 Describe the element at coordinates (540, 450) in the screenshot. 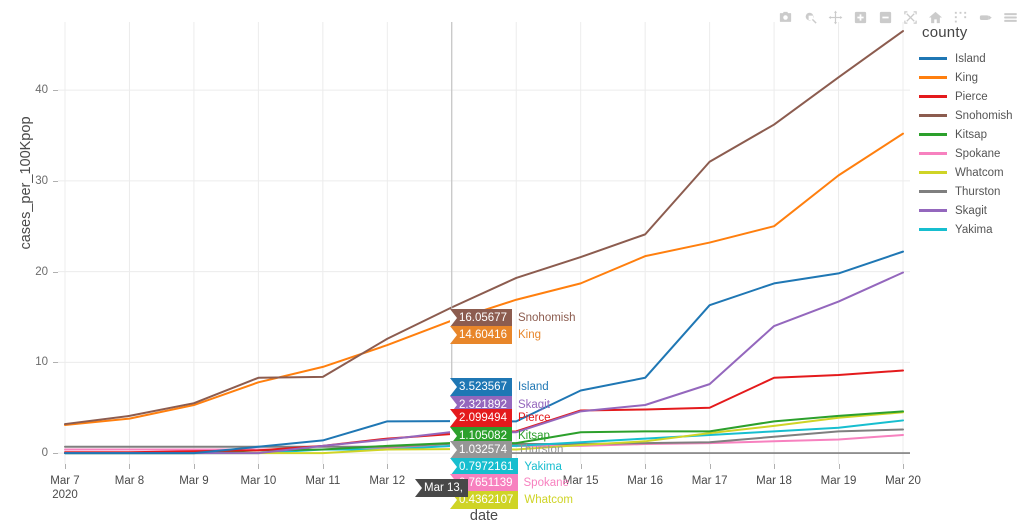

I see `tooltip-series-name: Thurston` at that location.